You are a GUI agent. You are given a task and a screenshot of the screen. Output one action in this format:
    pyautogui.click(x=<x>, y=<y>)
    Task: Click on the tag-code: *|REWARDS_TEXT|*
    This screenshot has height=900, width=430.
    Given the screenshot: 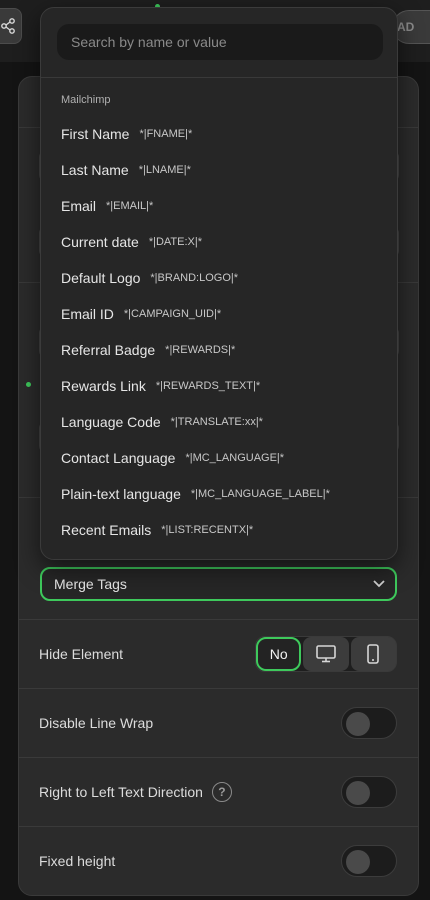 What is the action you would take?
    pyautogui.click(x=208, y=386)
    